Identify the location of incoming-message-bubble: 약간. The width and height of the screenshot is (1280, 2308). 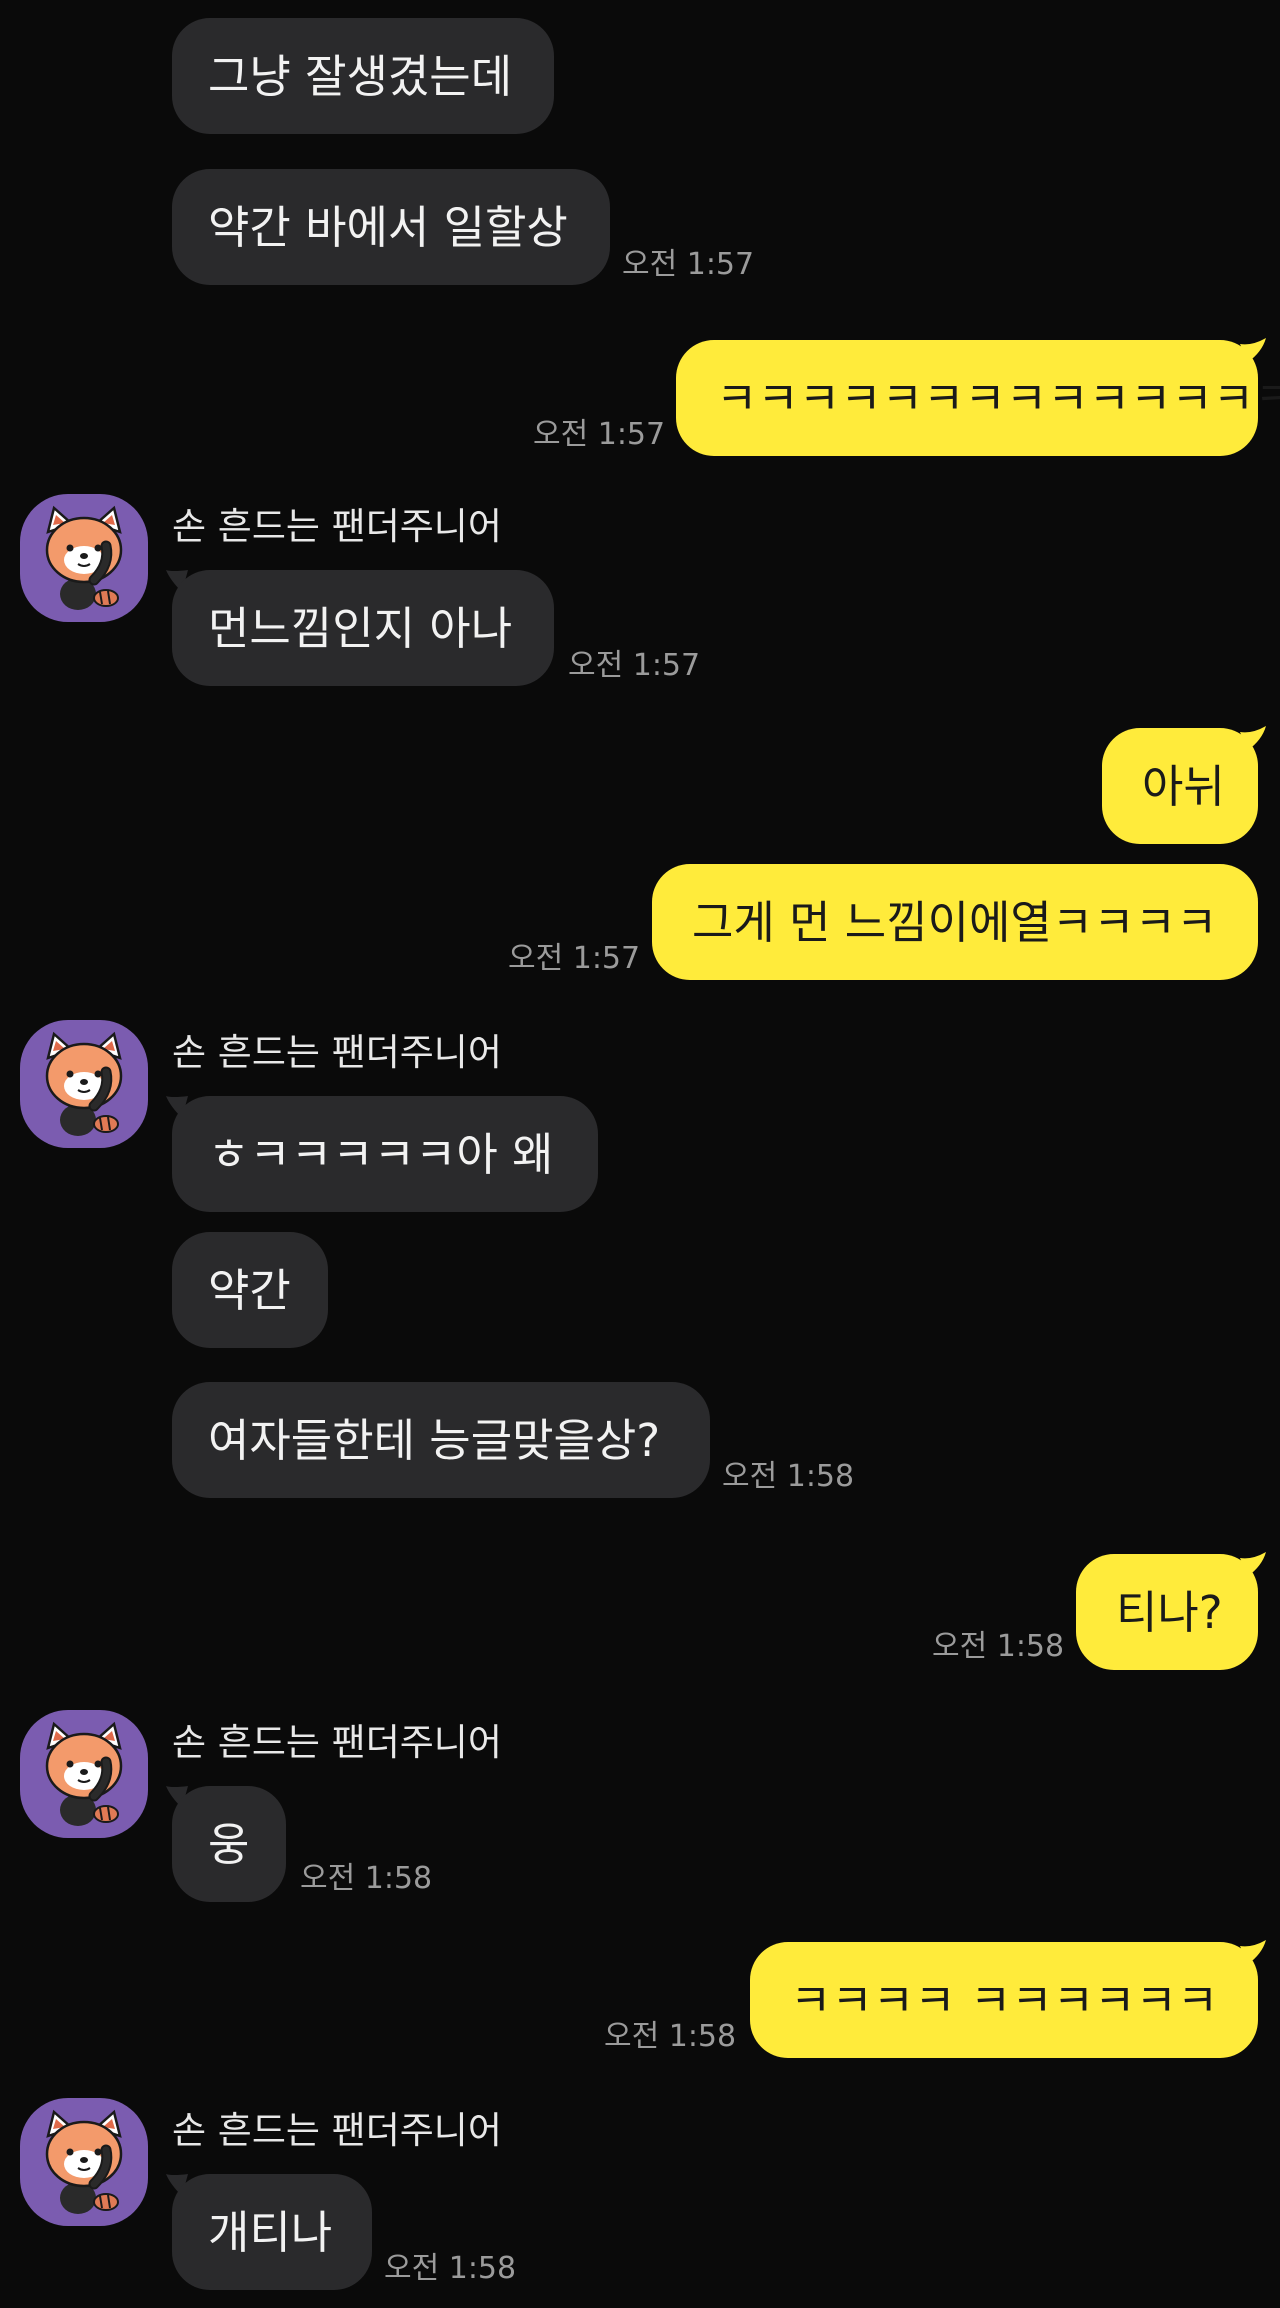
(250, 1290).